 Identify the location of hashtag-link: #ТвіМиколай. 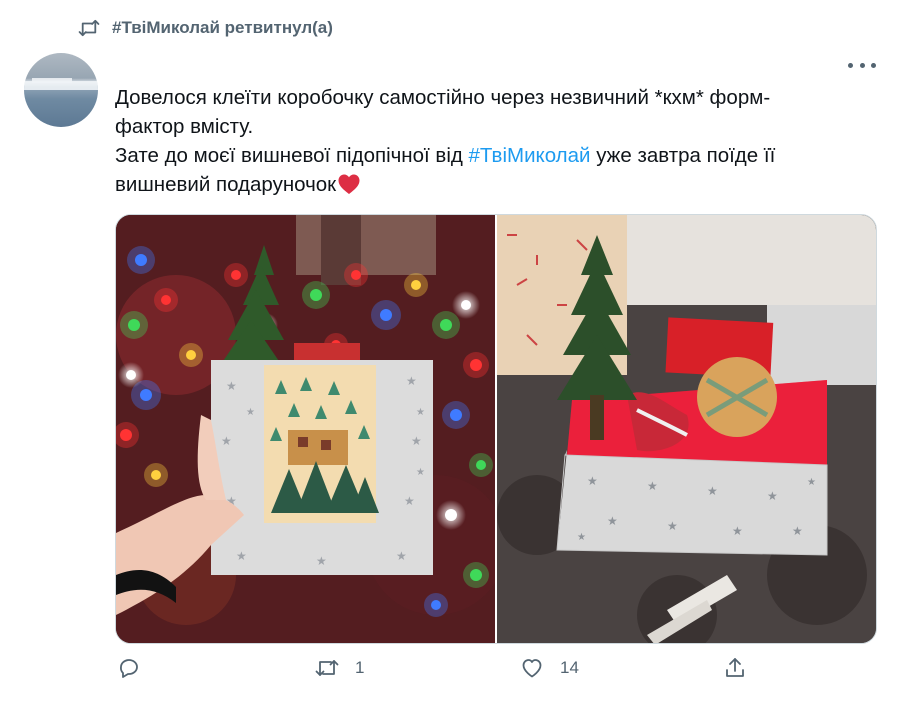
(530, 155).